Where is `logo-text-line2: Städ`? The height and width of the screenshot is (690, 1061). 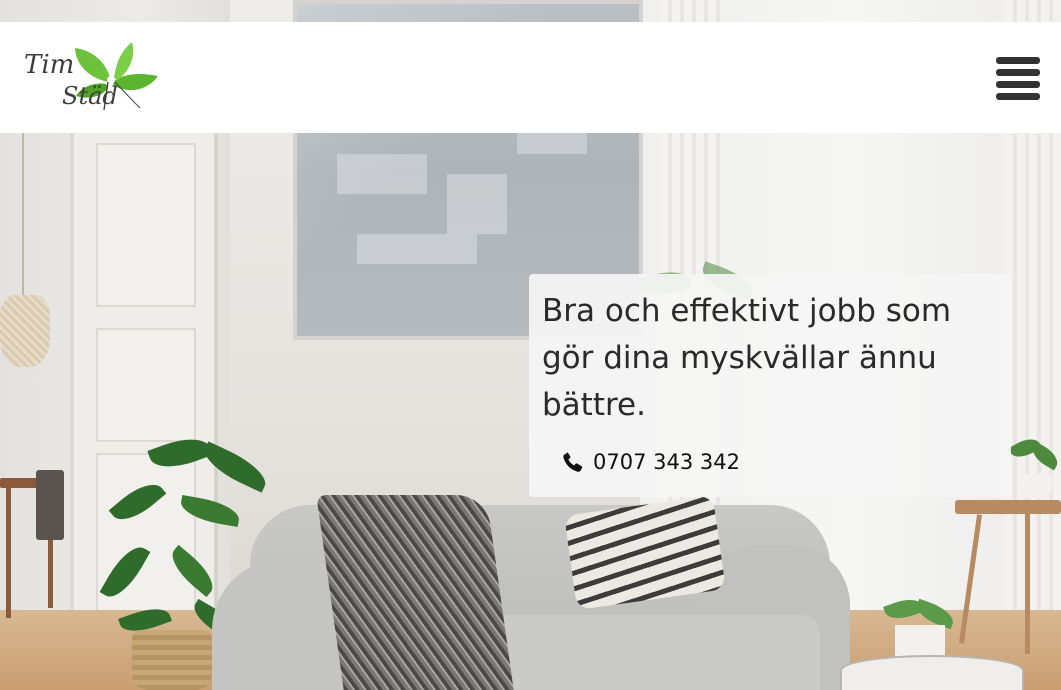
logo-text-line2: Städ is located at coordinates (90, 96).